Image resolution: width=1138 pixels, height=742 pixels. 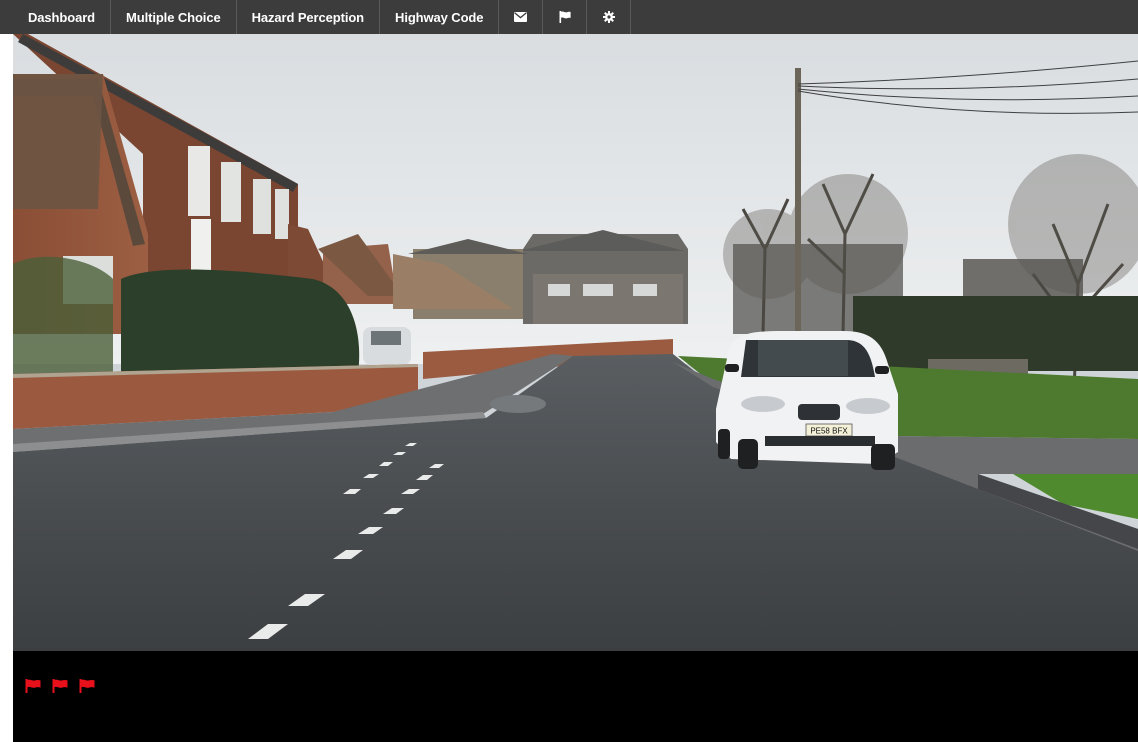 What do you see at coordinates (829, 431) in the screenshot?
I see `number-plate: PE58 BFX` at bounding box center [829, 431].